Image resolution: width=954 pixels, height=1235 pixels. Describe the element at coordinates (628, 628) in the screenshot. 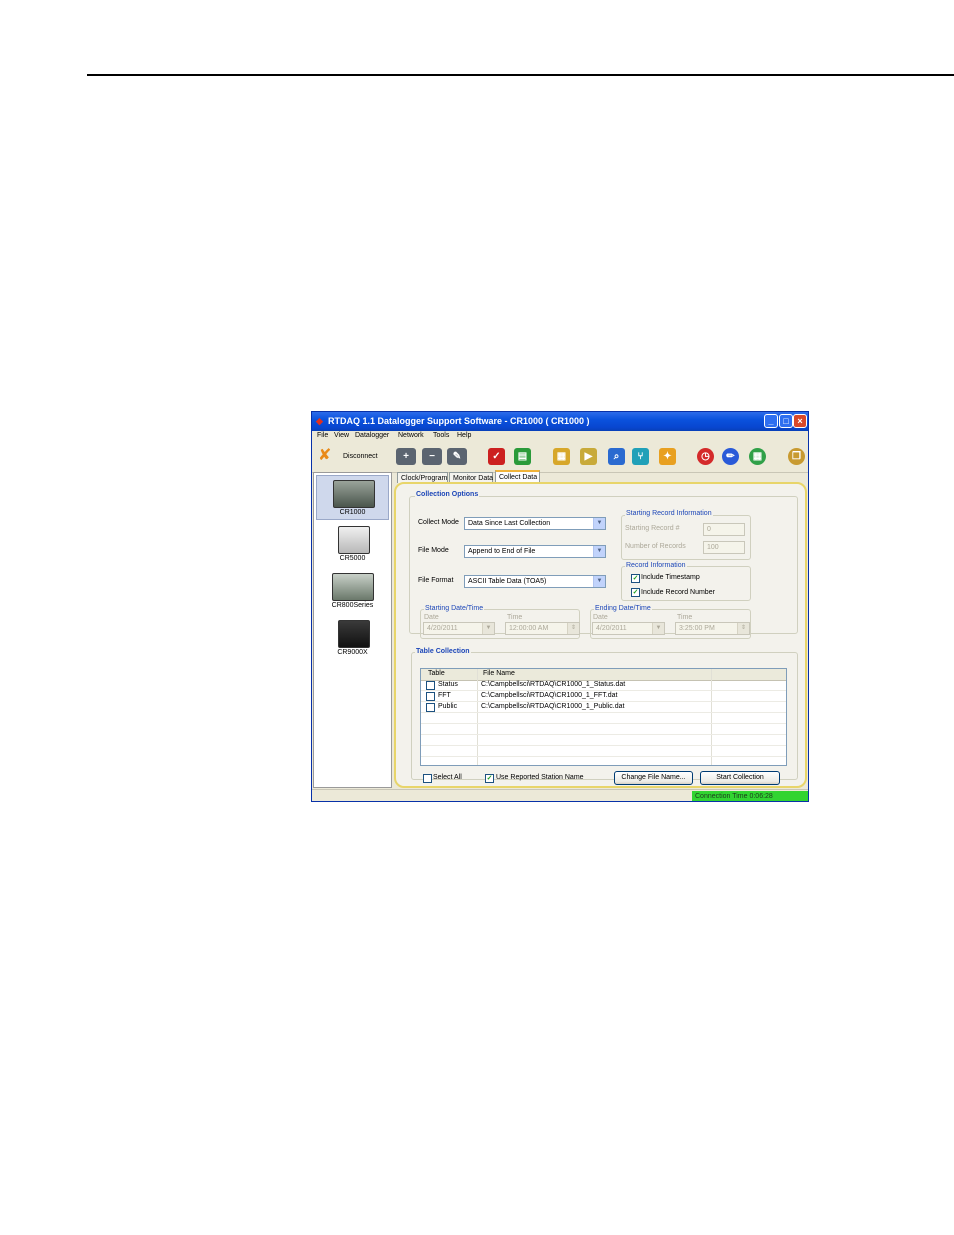

I see `end-date-picker: 4/20/2011 ▼` at that location.